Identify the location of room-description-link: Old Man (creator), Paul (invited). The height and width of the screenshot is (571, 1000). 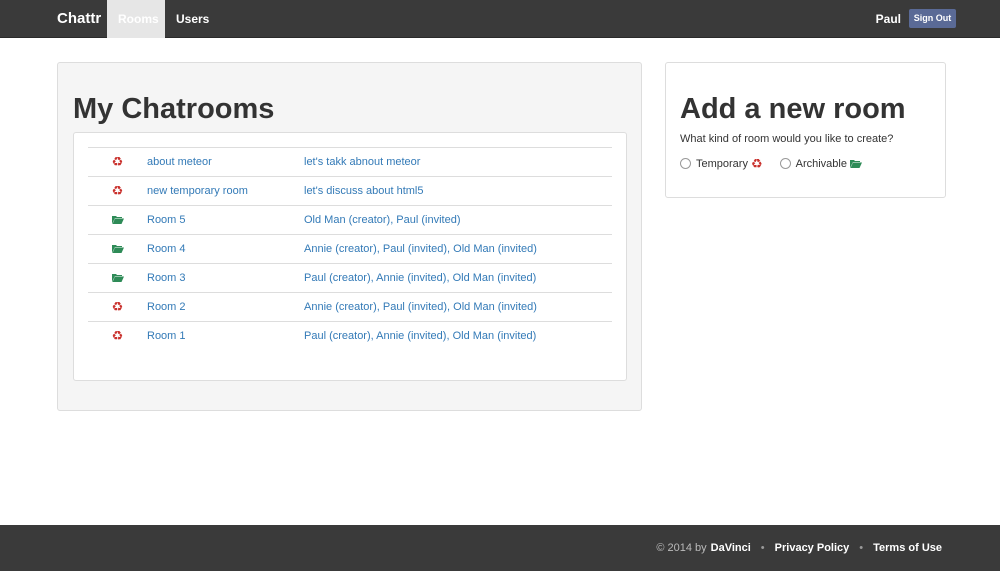
(458, 220).